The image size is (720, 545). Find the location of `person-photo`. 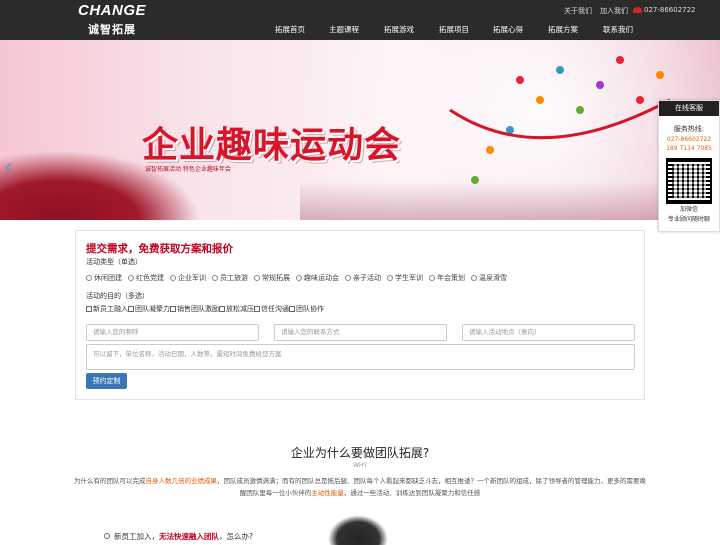

person-photo is located at coordinates (358, 530).